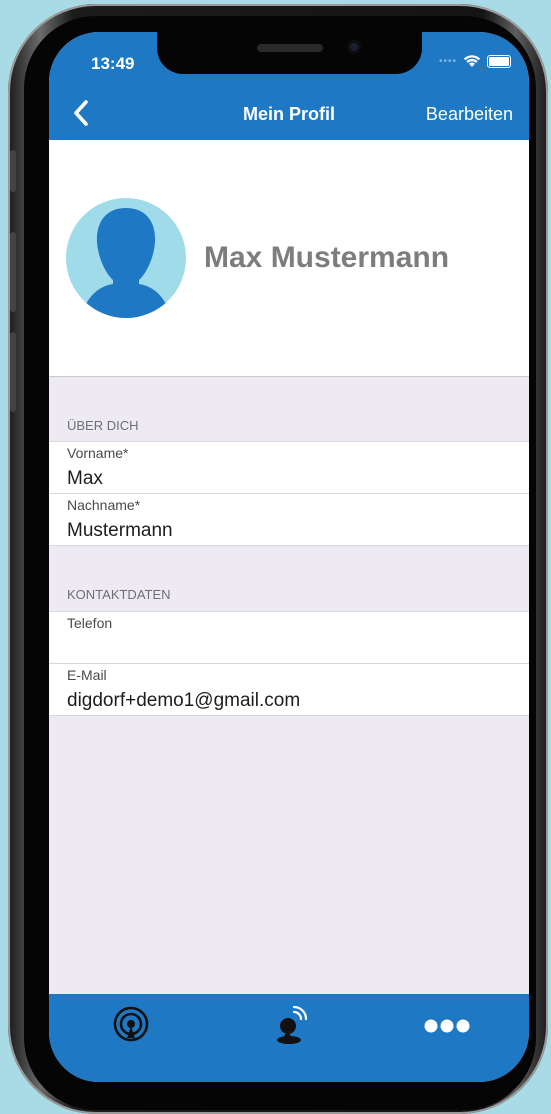  What do you see at coordinates (104, 505) in the screenshot?
I see `field-label: Nachname*` at bounding box center [104, 505].